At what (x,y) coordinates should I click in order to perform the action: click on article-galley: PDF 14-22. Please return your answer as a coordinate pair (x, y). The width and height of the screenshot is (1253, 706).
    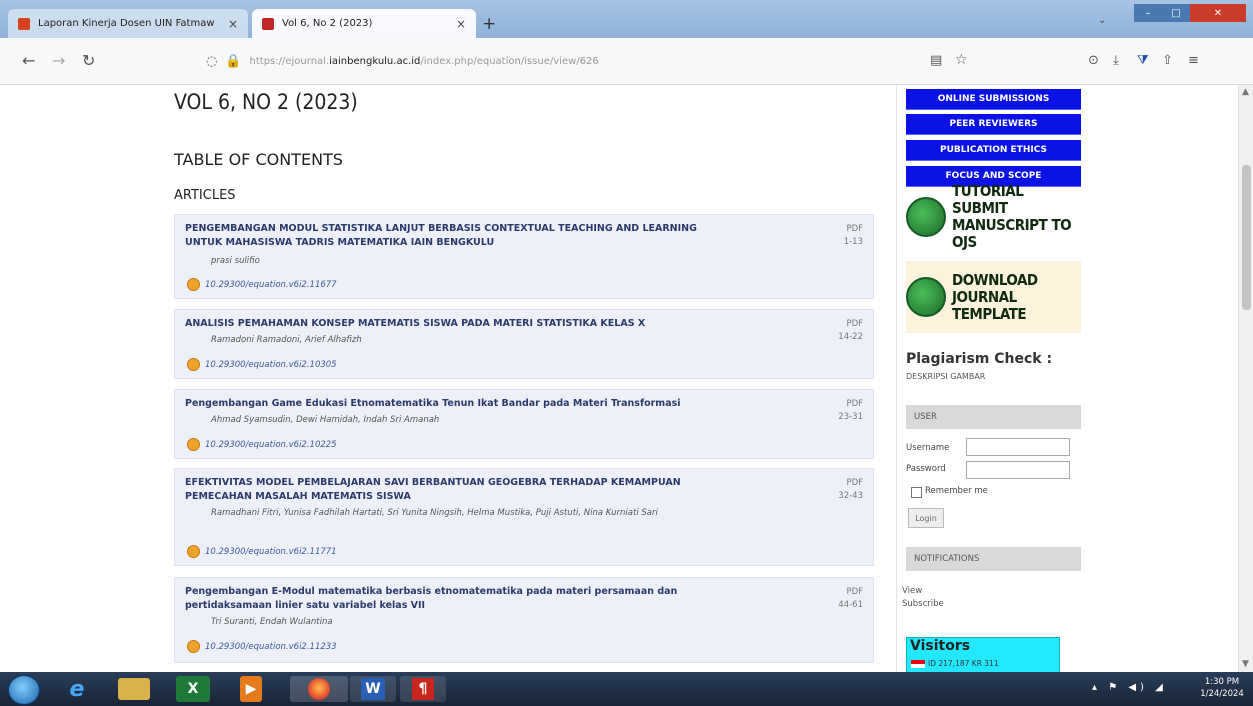
    Looking at the image, I should click on (850, 331).